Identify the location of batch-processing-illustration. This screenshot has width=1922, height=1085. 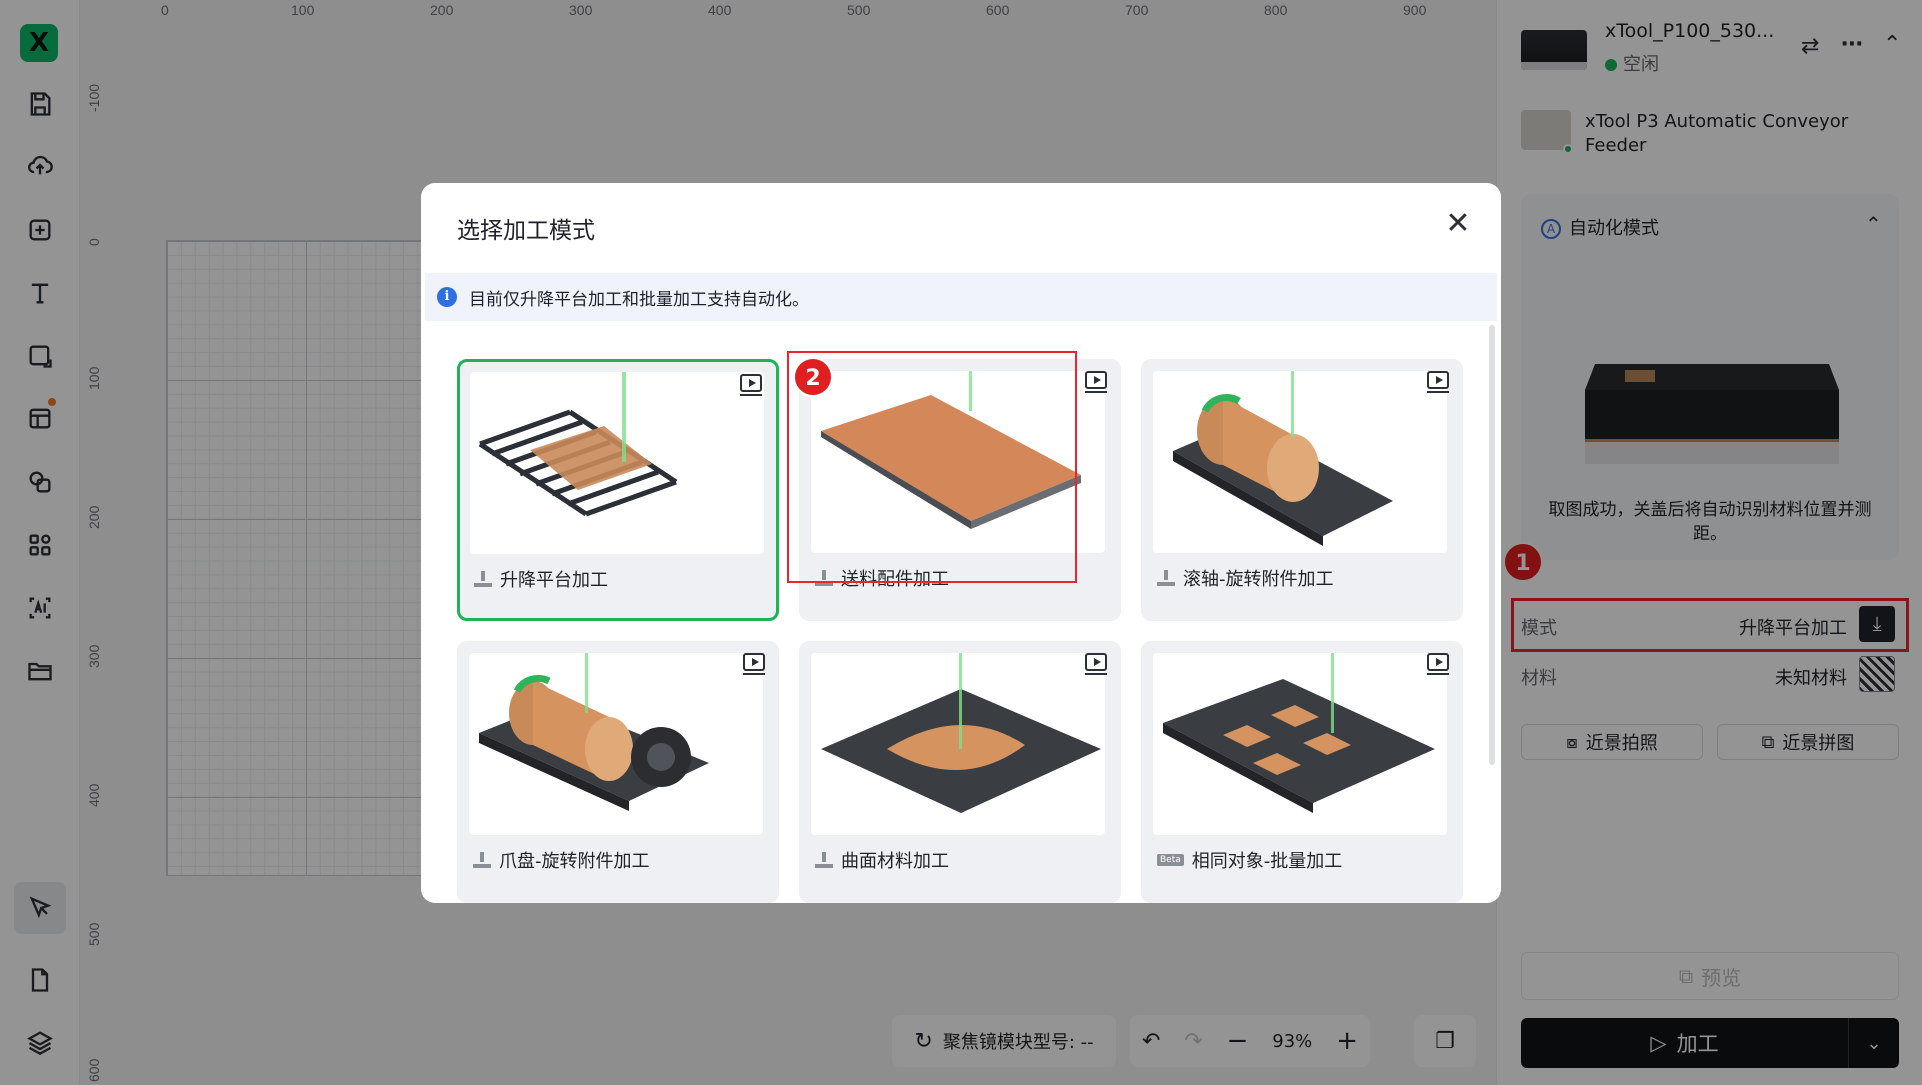
(1299, 733).